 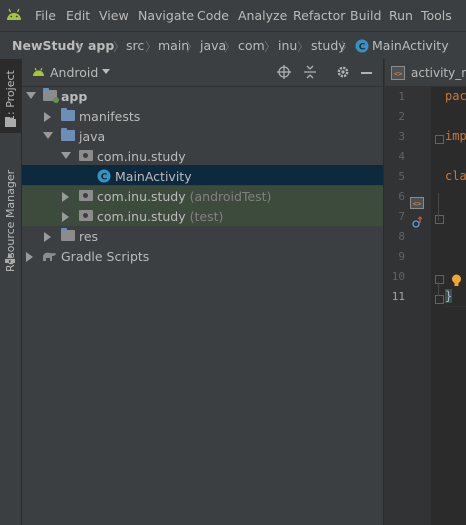 I want to click on android-view-icon, so click(x=38, y=71).